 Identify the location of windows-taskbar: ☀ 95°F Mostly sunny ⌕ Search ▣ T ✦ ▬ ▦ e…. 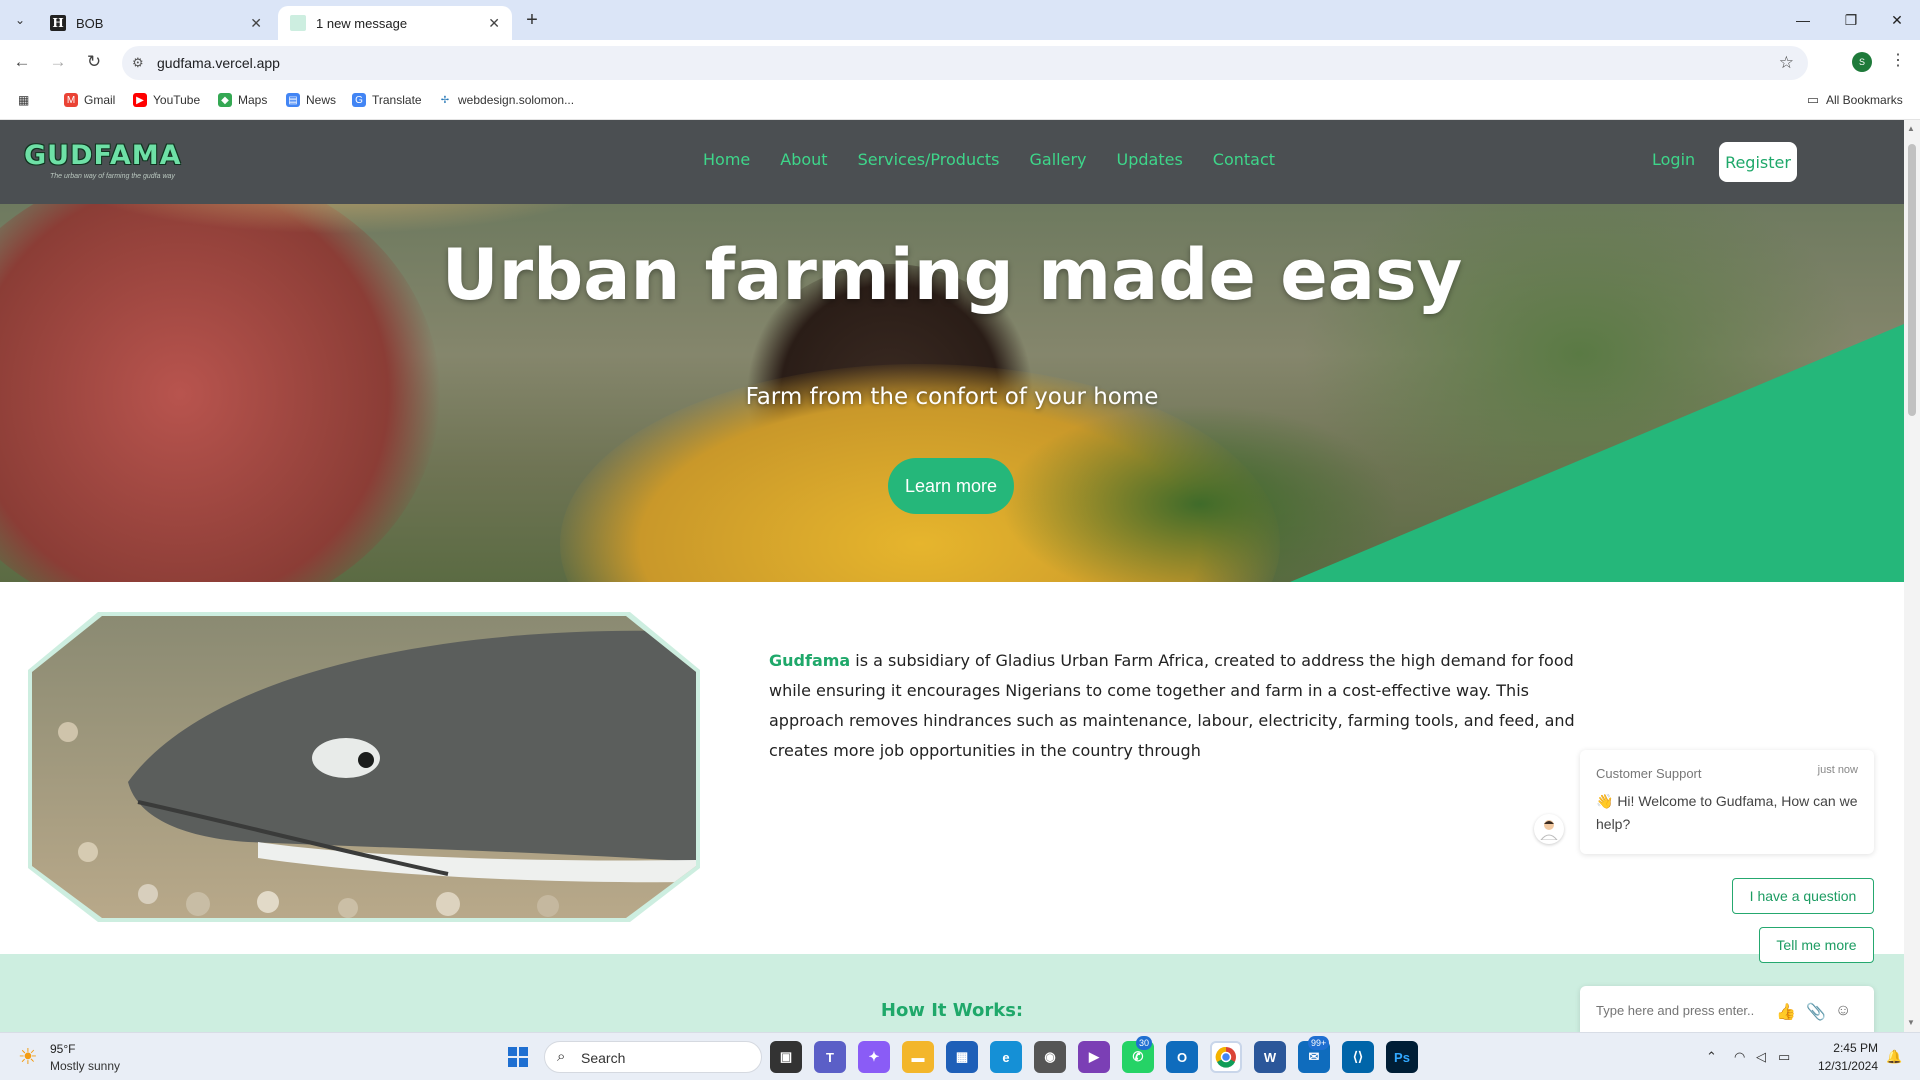
(960, 1056).